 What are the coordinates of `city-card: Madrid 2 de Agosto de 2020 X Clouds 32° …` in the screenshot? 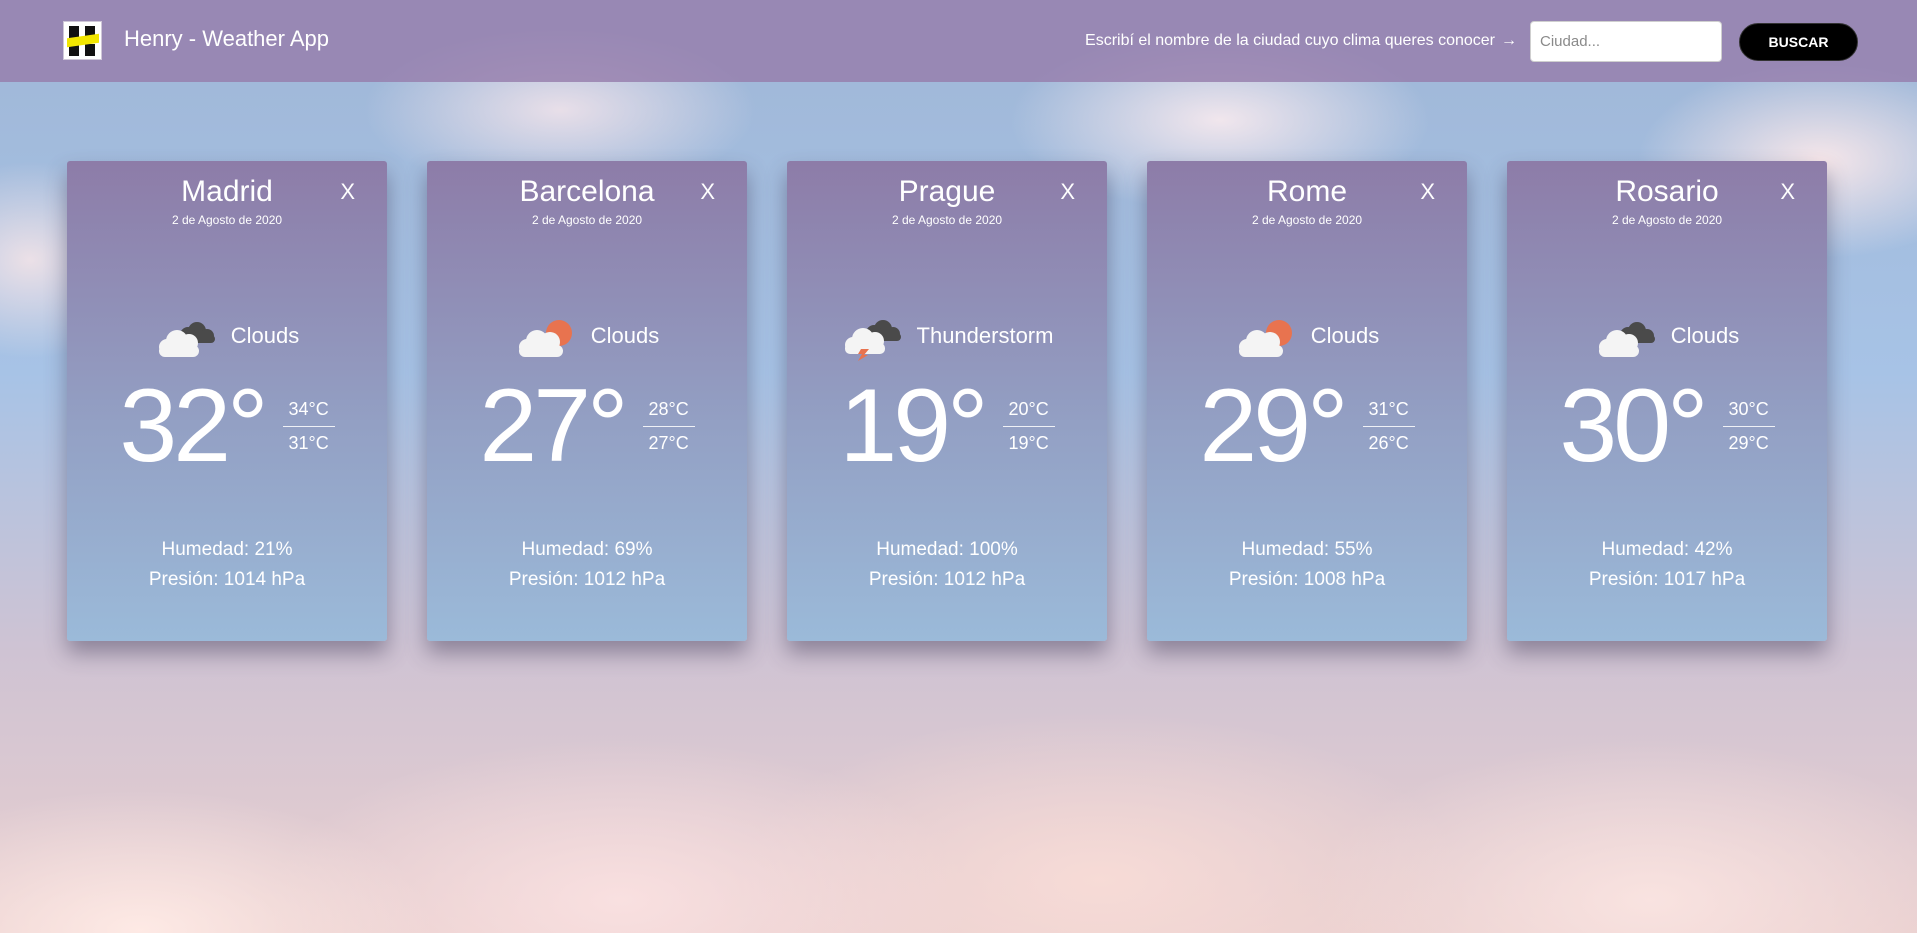 It's located at (227, 401).